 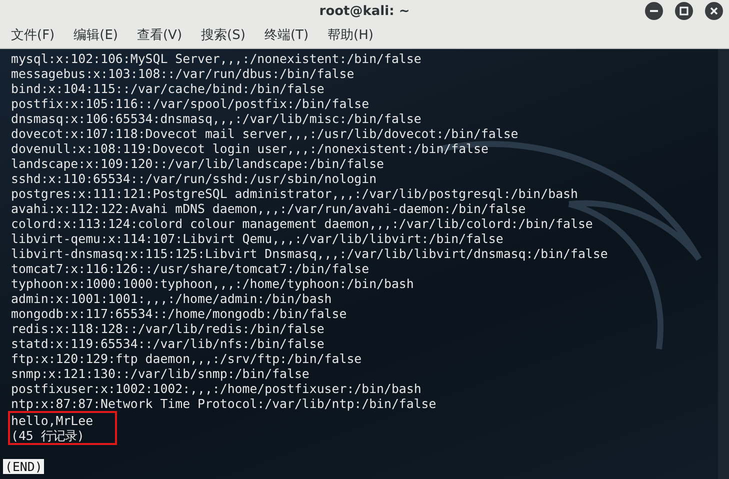 I want to click on terminal-line: hello,MrLee, so click(x=63, y=419).